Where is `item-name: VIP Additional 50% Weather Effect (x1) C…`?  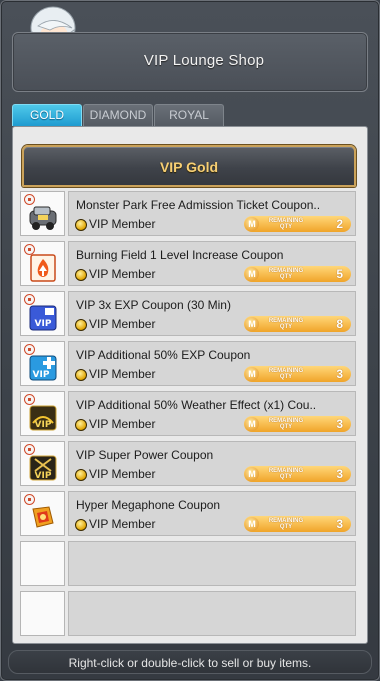
item-name: VIP Additional 50% Weather Effect (x1) C… is located at coordinates (196, 405).